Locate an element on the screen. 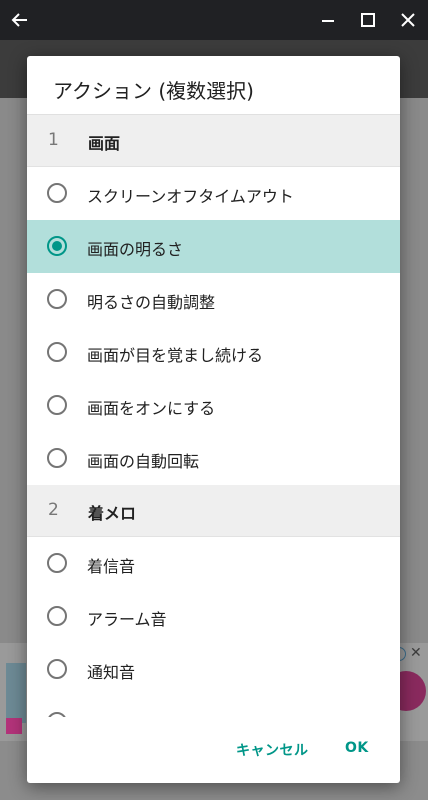 This screenshot has height=800, width=428. list-item-label: 画面の明るさ is located at coordinates (135, 249).